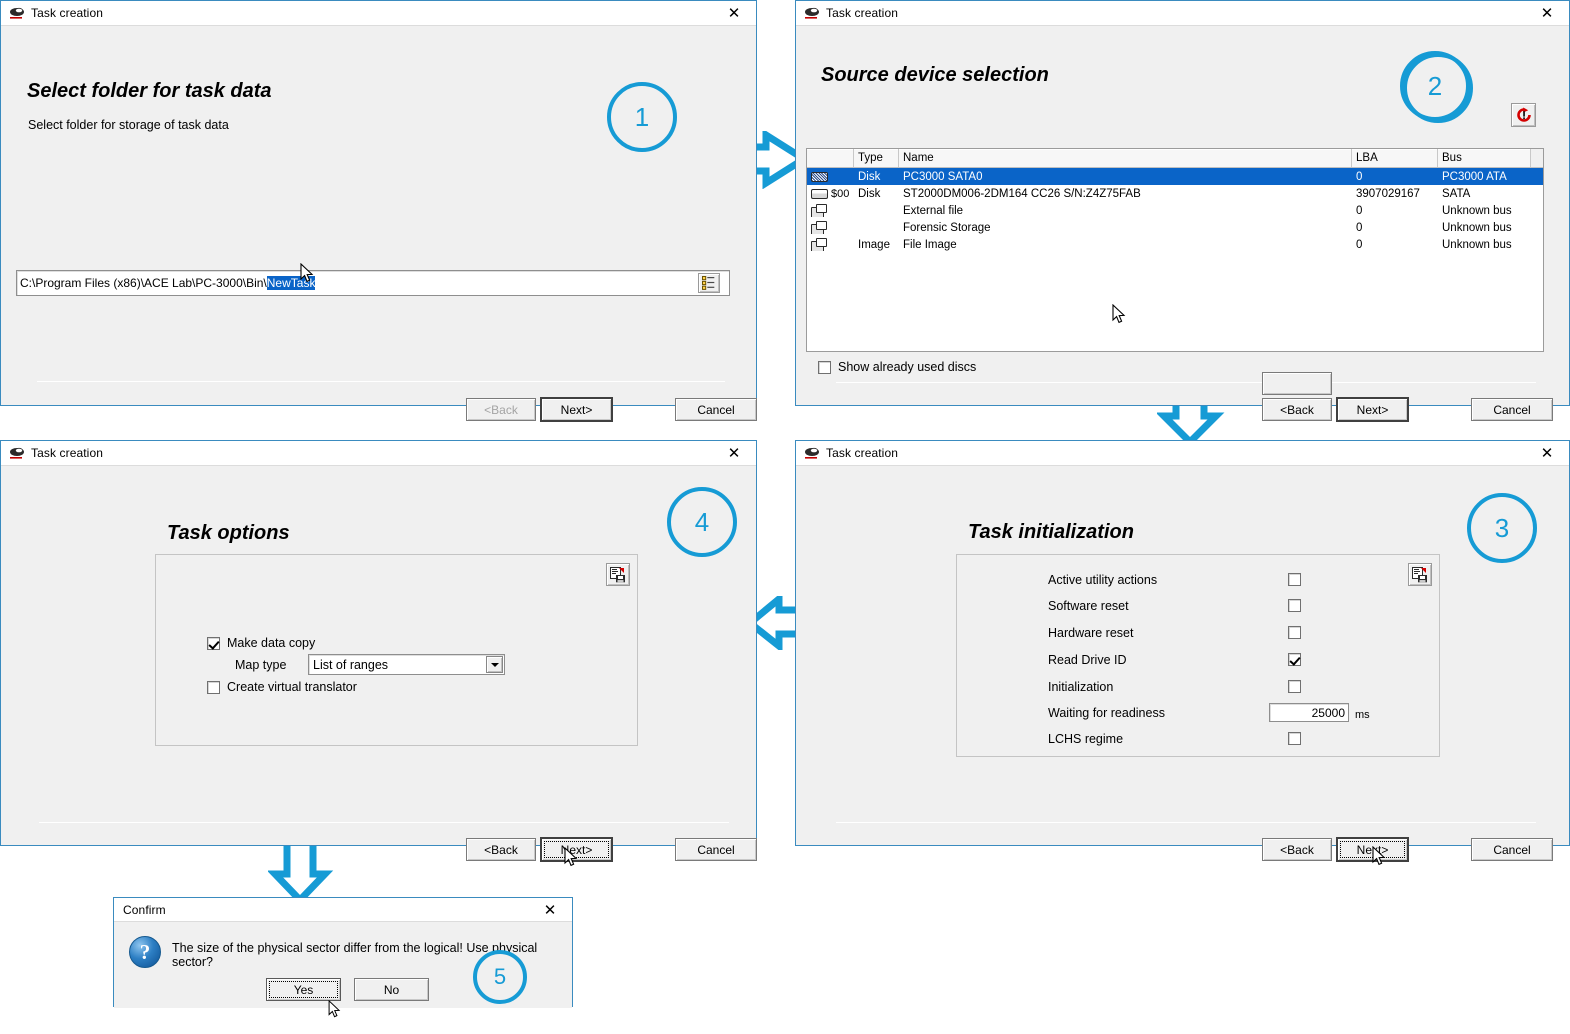 This screenshot has height=1034, width=1570. Describe the element at coordinates (1198, 584) in the screenshot. I see `option-row-active-utility-actions: Active utility actions` at that location.